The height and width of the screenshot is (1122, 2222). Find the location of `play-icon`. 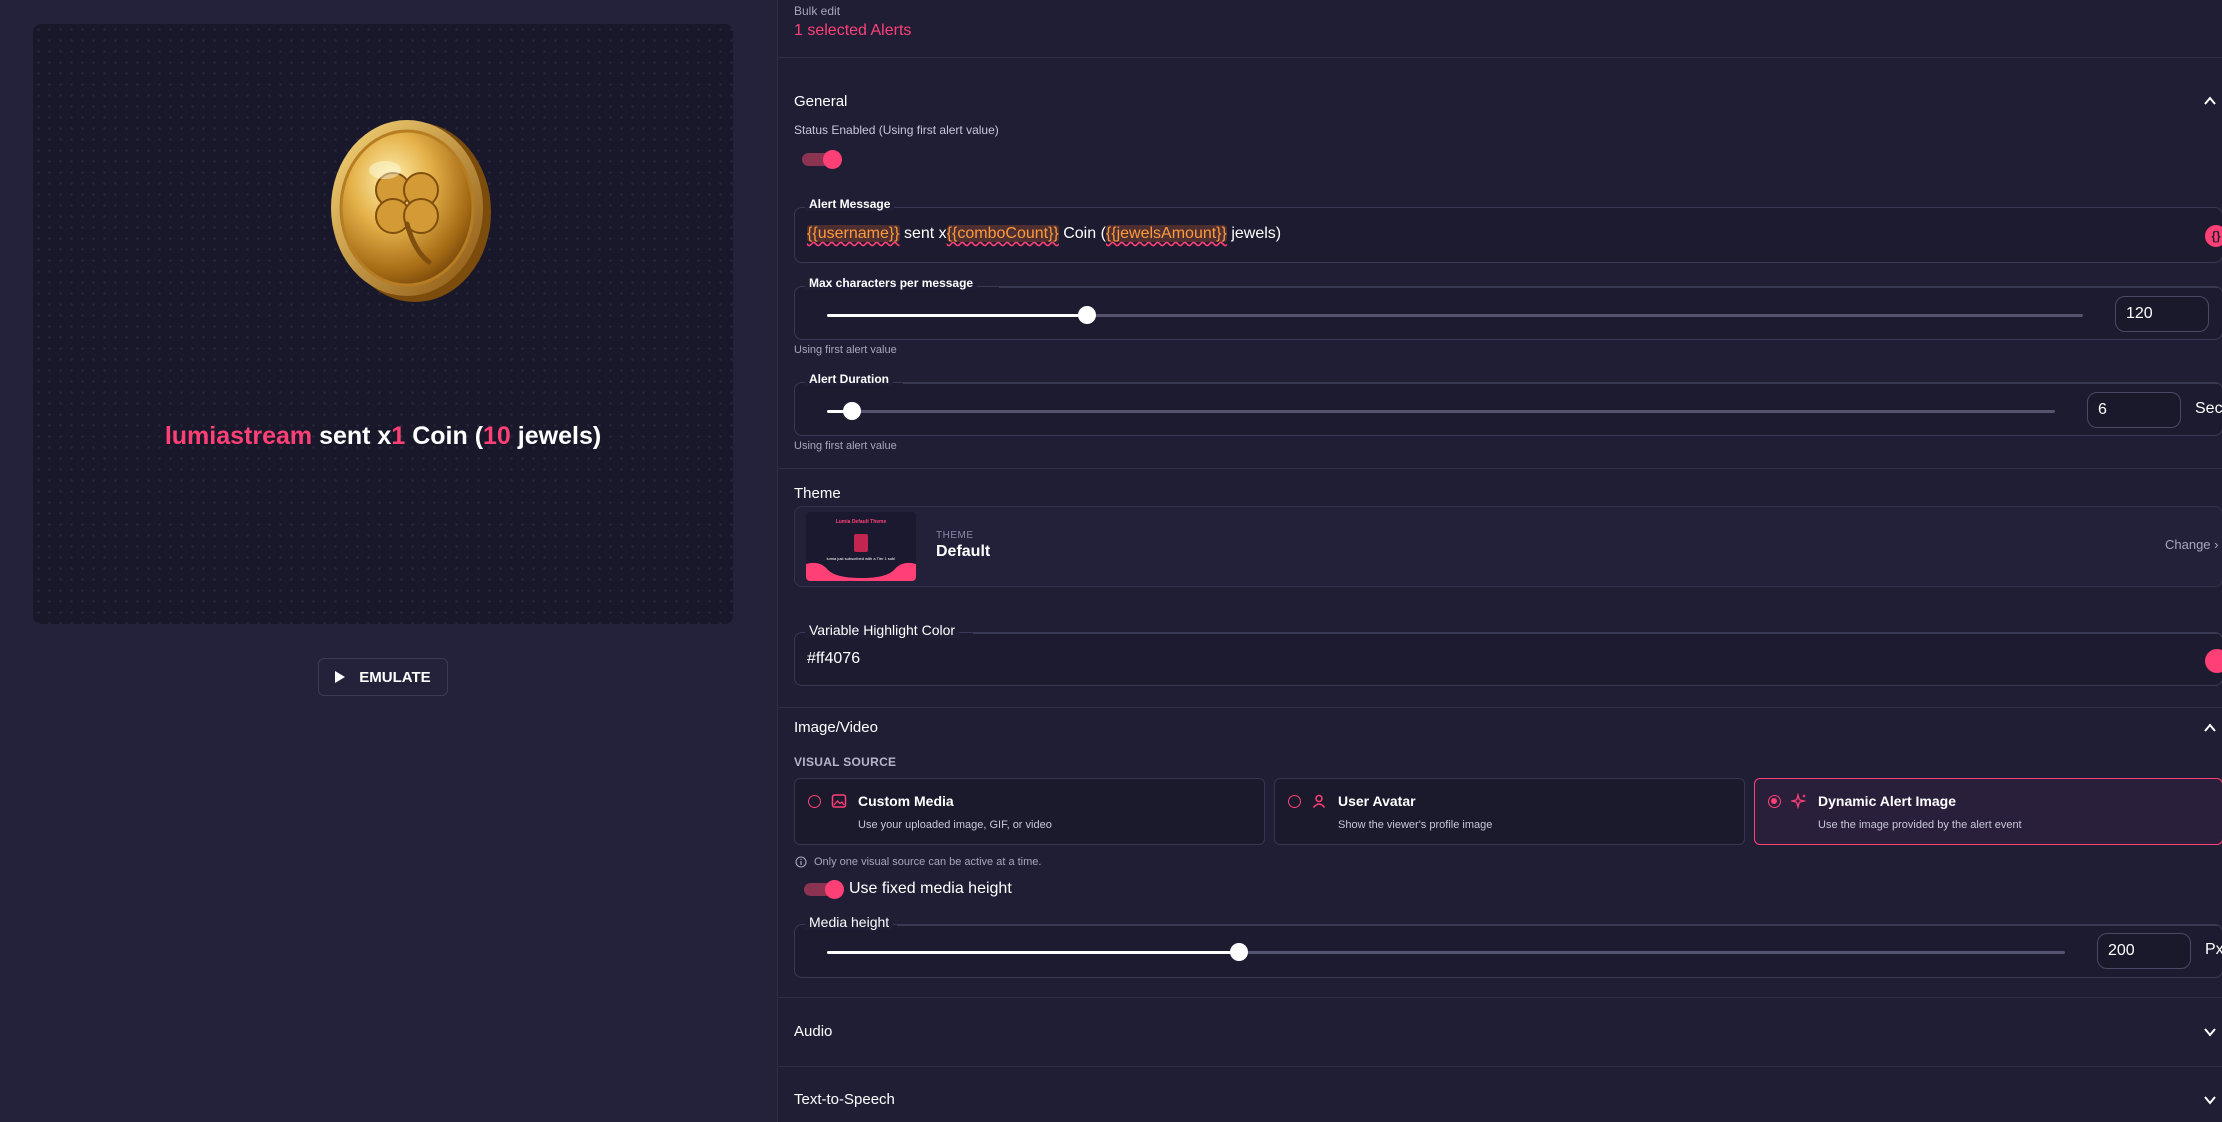

play-icon is located at coordinates (340, 677).